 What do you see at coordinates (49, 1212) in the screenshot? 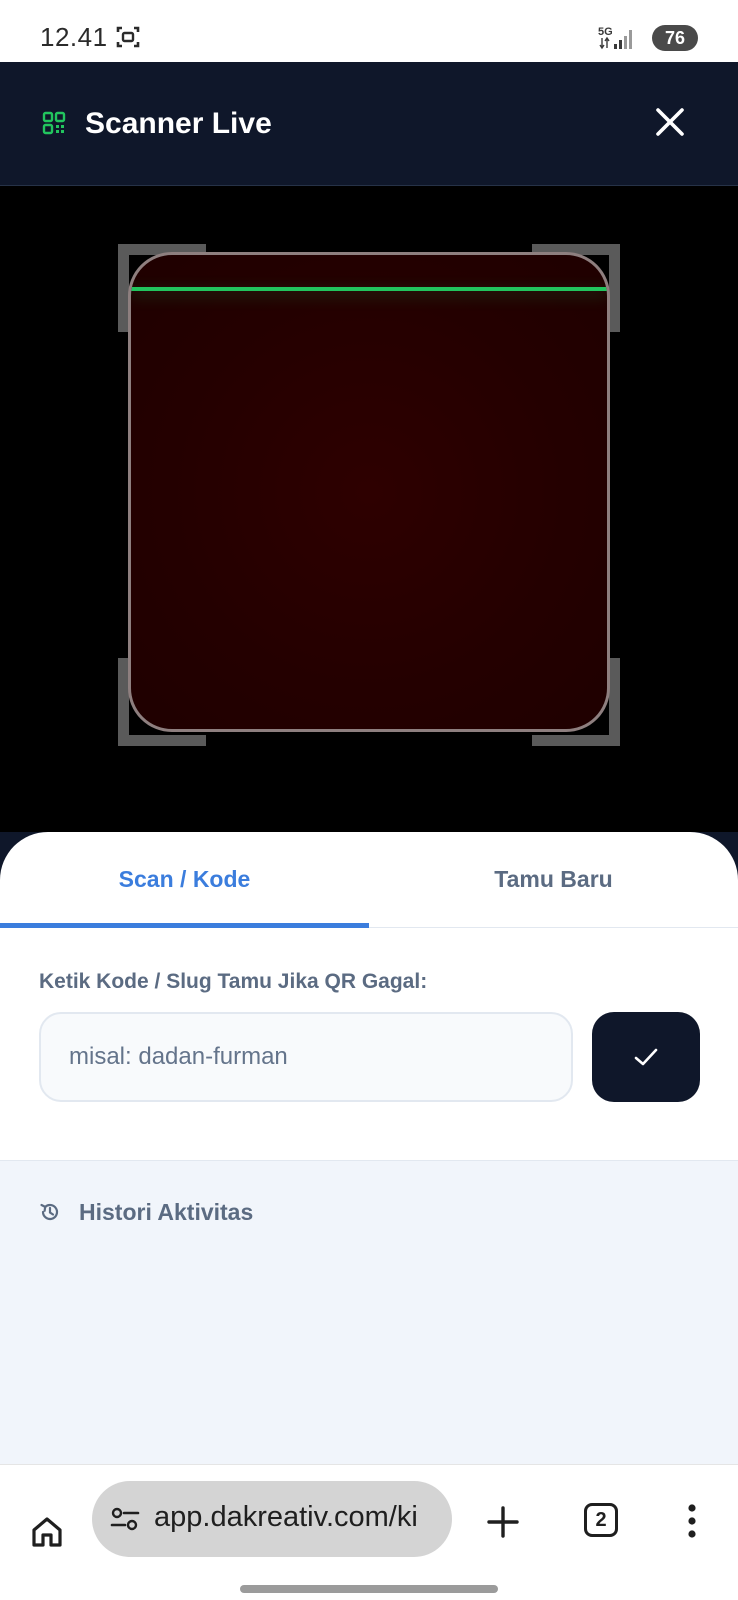
I see `history-icon` at bounding box center [49, 1212].